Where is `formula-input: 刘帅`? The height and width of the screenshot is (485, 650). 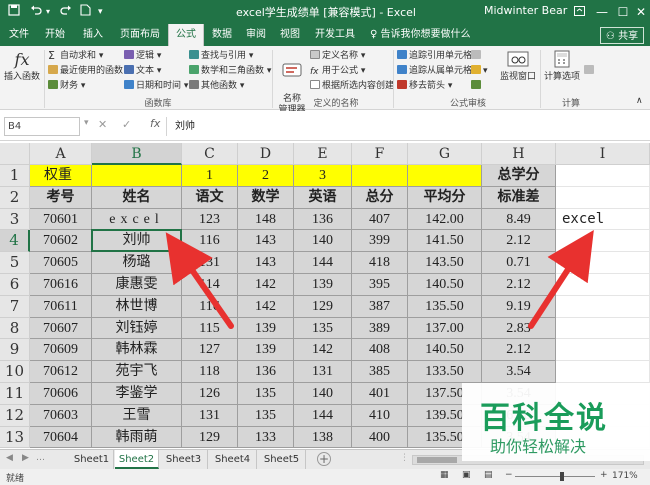
formula-input: 刘帅 is located at coordinates (406, 126).